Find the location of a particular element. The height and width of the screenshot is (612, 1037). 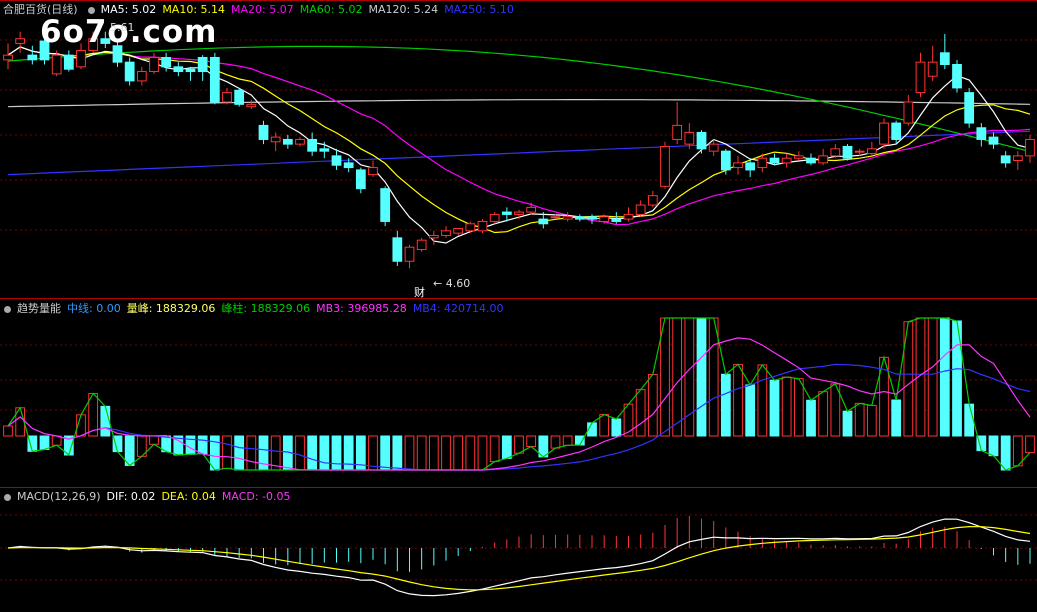

low-price-label: ← 4.60 is located at coordinates (452, 283).